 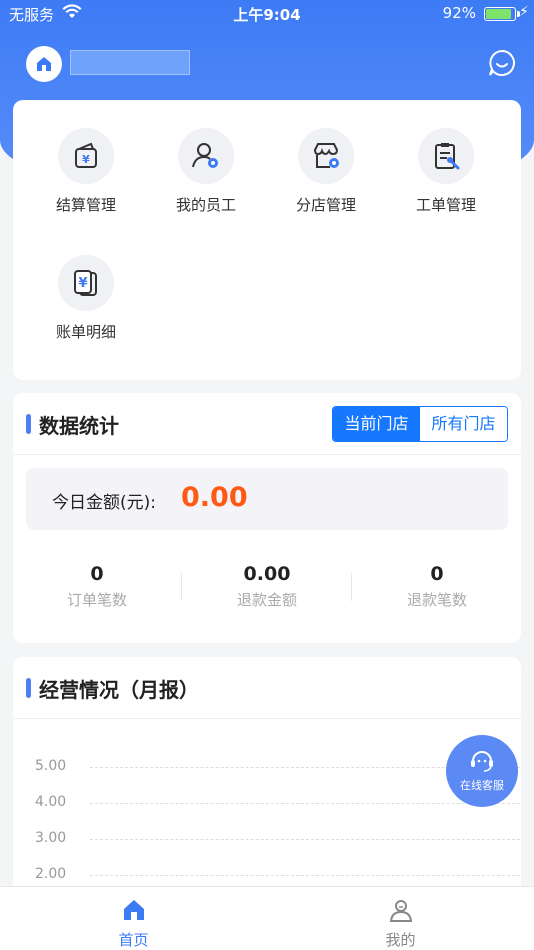 What do you see at coordinates (267, 14) in the screenshot?
I see `status-bar: 无服务 上午9:04 92% ⚡` at bounding box center [267, 14].